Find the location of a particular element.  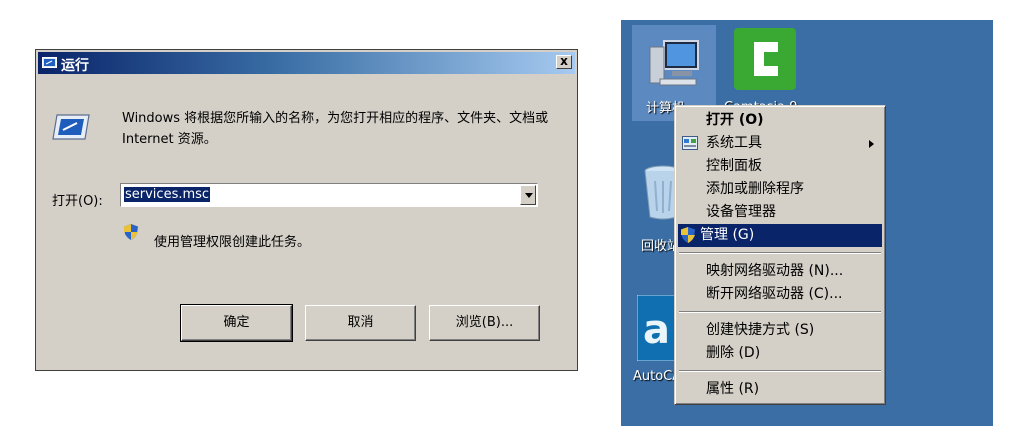

run-dialog-title: 运行 is located at coordinates (75, 66).